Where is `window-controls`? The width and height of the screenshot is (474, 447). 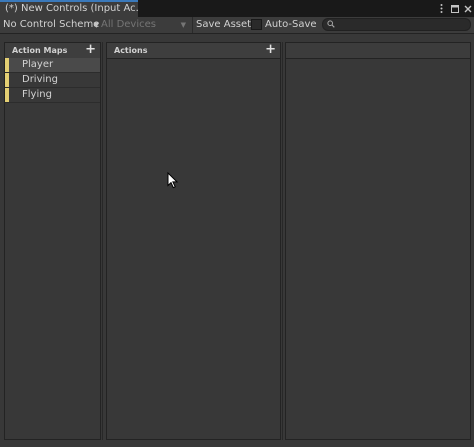
window-controls is located at coordinates (454, 8).